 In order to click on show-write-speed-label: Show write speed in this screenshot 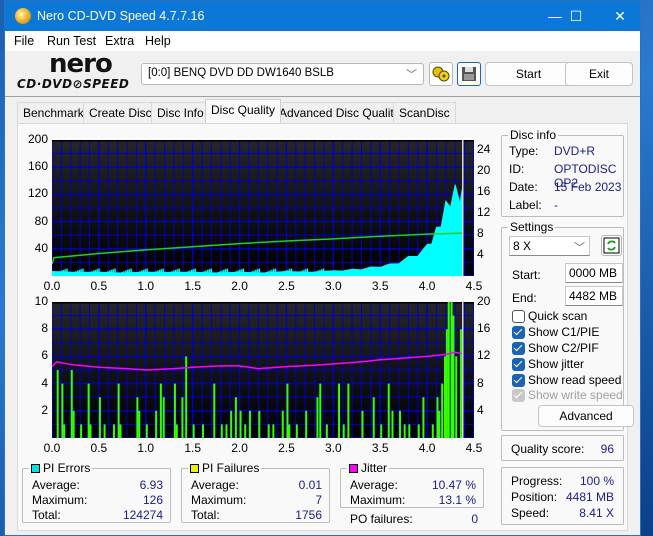, I will do `click(575, 395)`.